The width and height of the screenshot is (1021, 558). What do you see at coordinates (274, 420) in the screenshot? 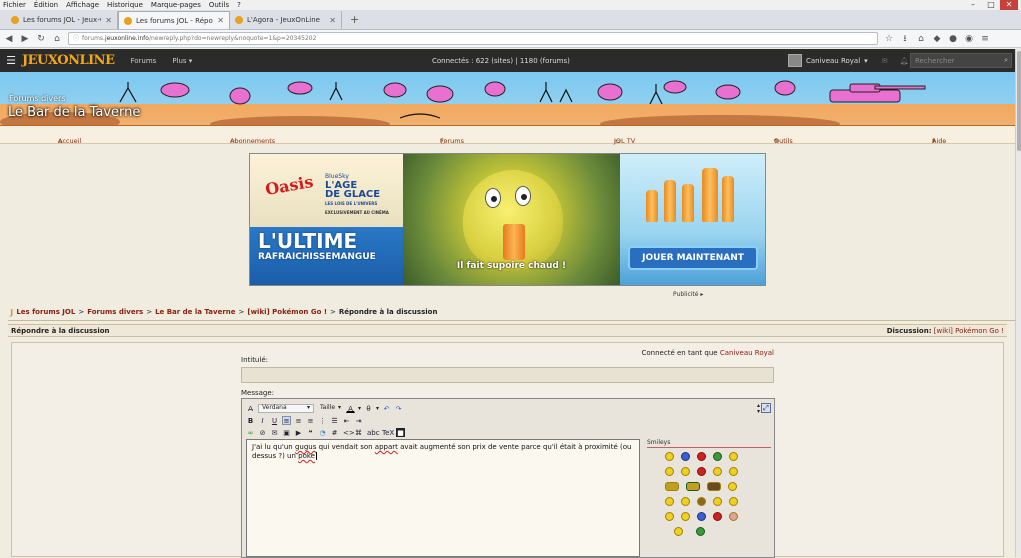
I see `underline-icon: U` at bounding box center [274, 420].